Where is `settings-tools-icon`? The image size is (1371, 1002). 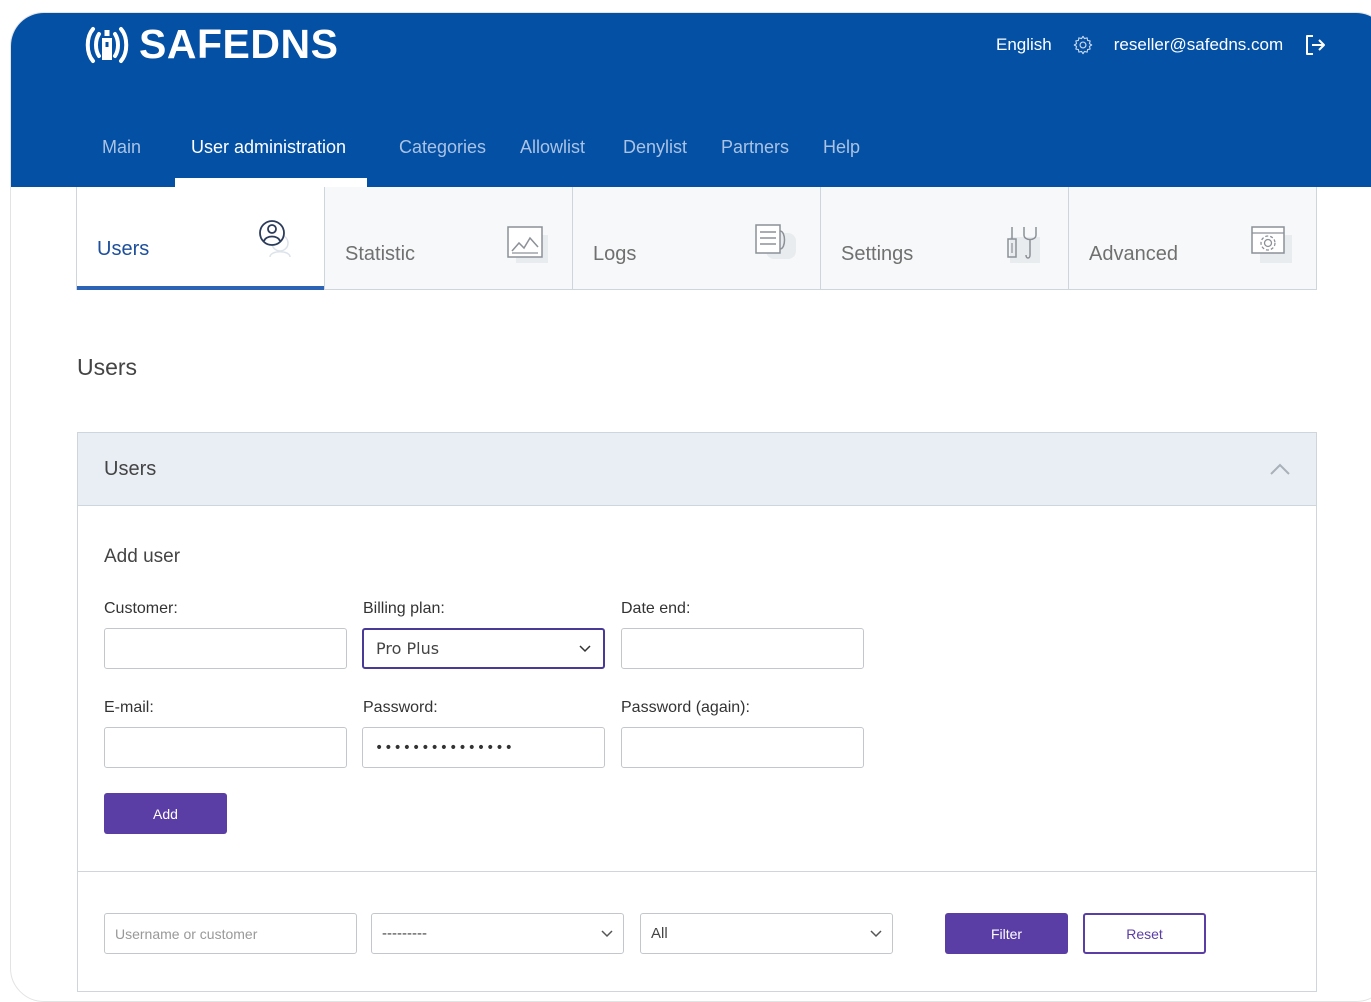 settings-tools-icon is located at coordinates (1023, 245).